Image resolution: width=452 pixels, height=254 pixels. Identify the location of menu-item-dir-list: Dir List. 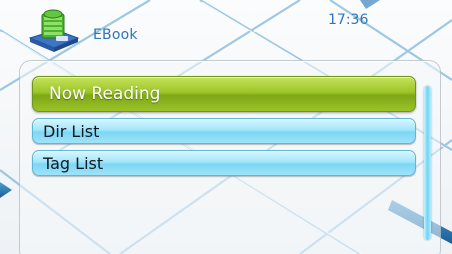
(224, 131).